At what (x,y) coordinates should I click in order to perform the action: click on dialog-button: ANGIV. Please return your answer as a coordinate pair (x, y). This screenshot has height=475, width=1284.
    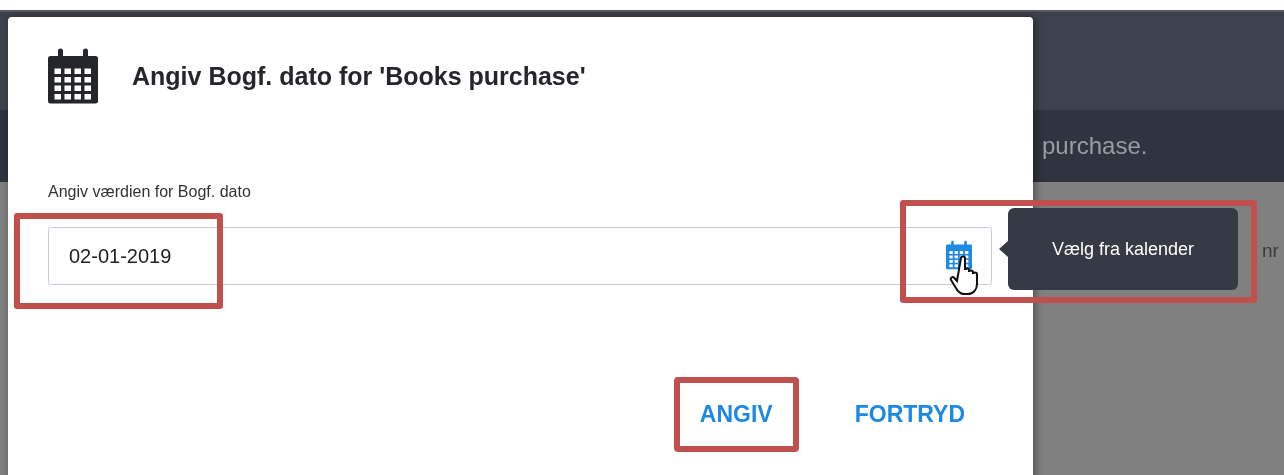
    Looking at the image, I should click on (736, 414).